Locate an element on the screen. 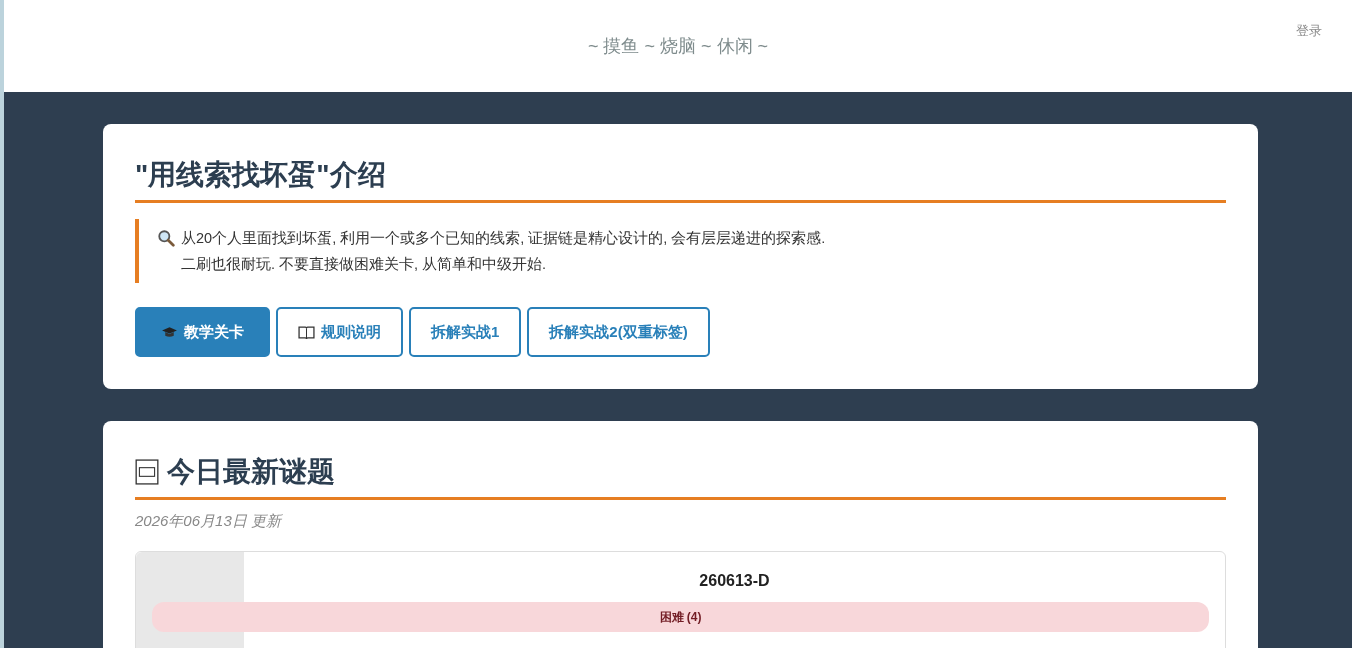 Image resolution: width=1352 pixels, height=648 pixels. new-badge-icon is located at coordinates (147, 472).